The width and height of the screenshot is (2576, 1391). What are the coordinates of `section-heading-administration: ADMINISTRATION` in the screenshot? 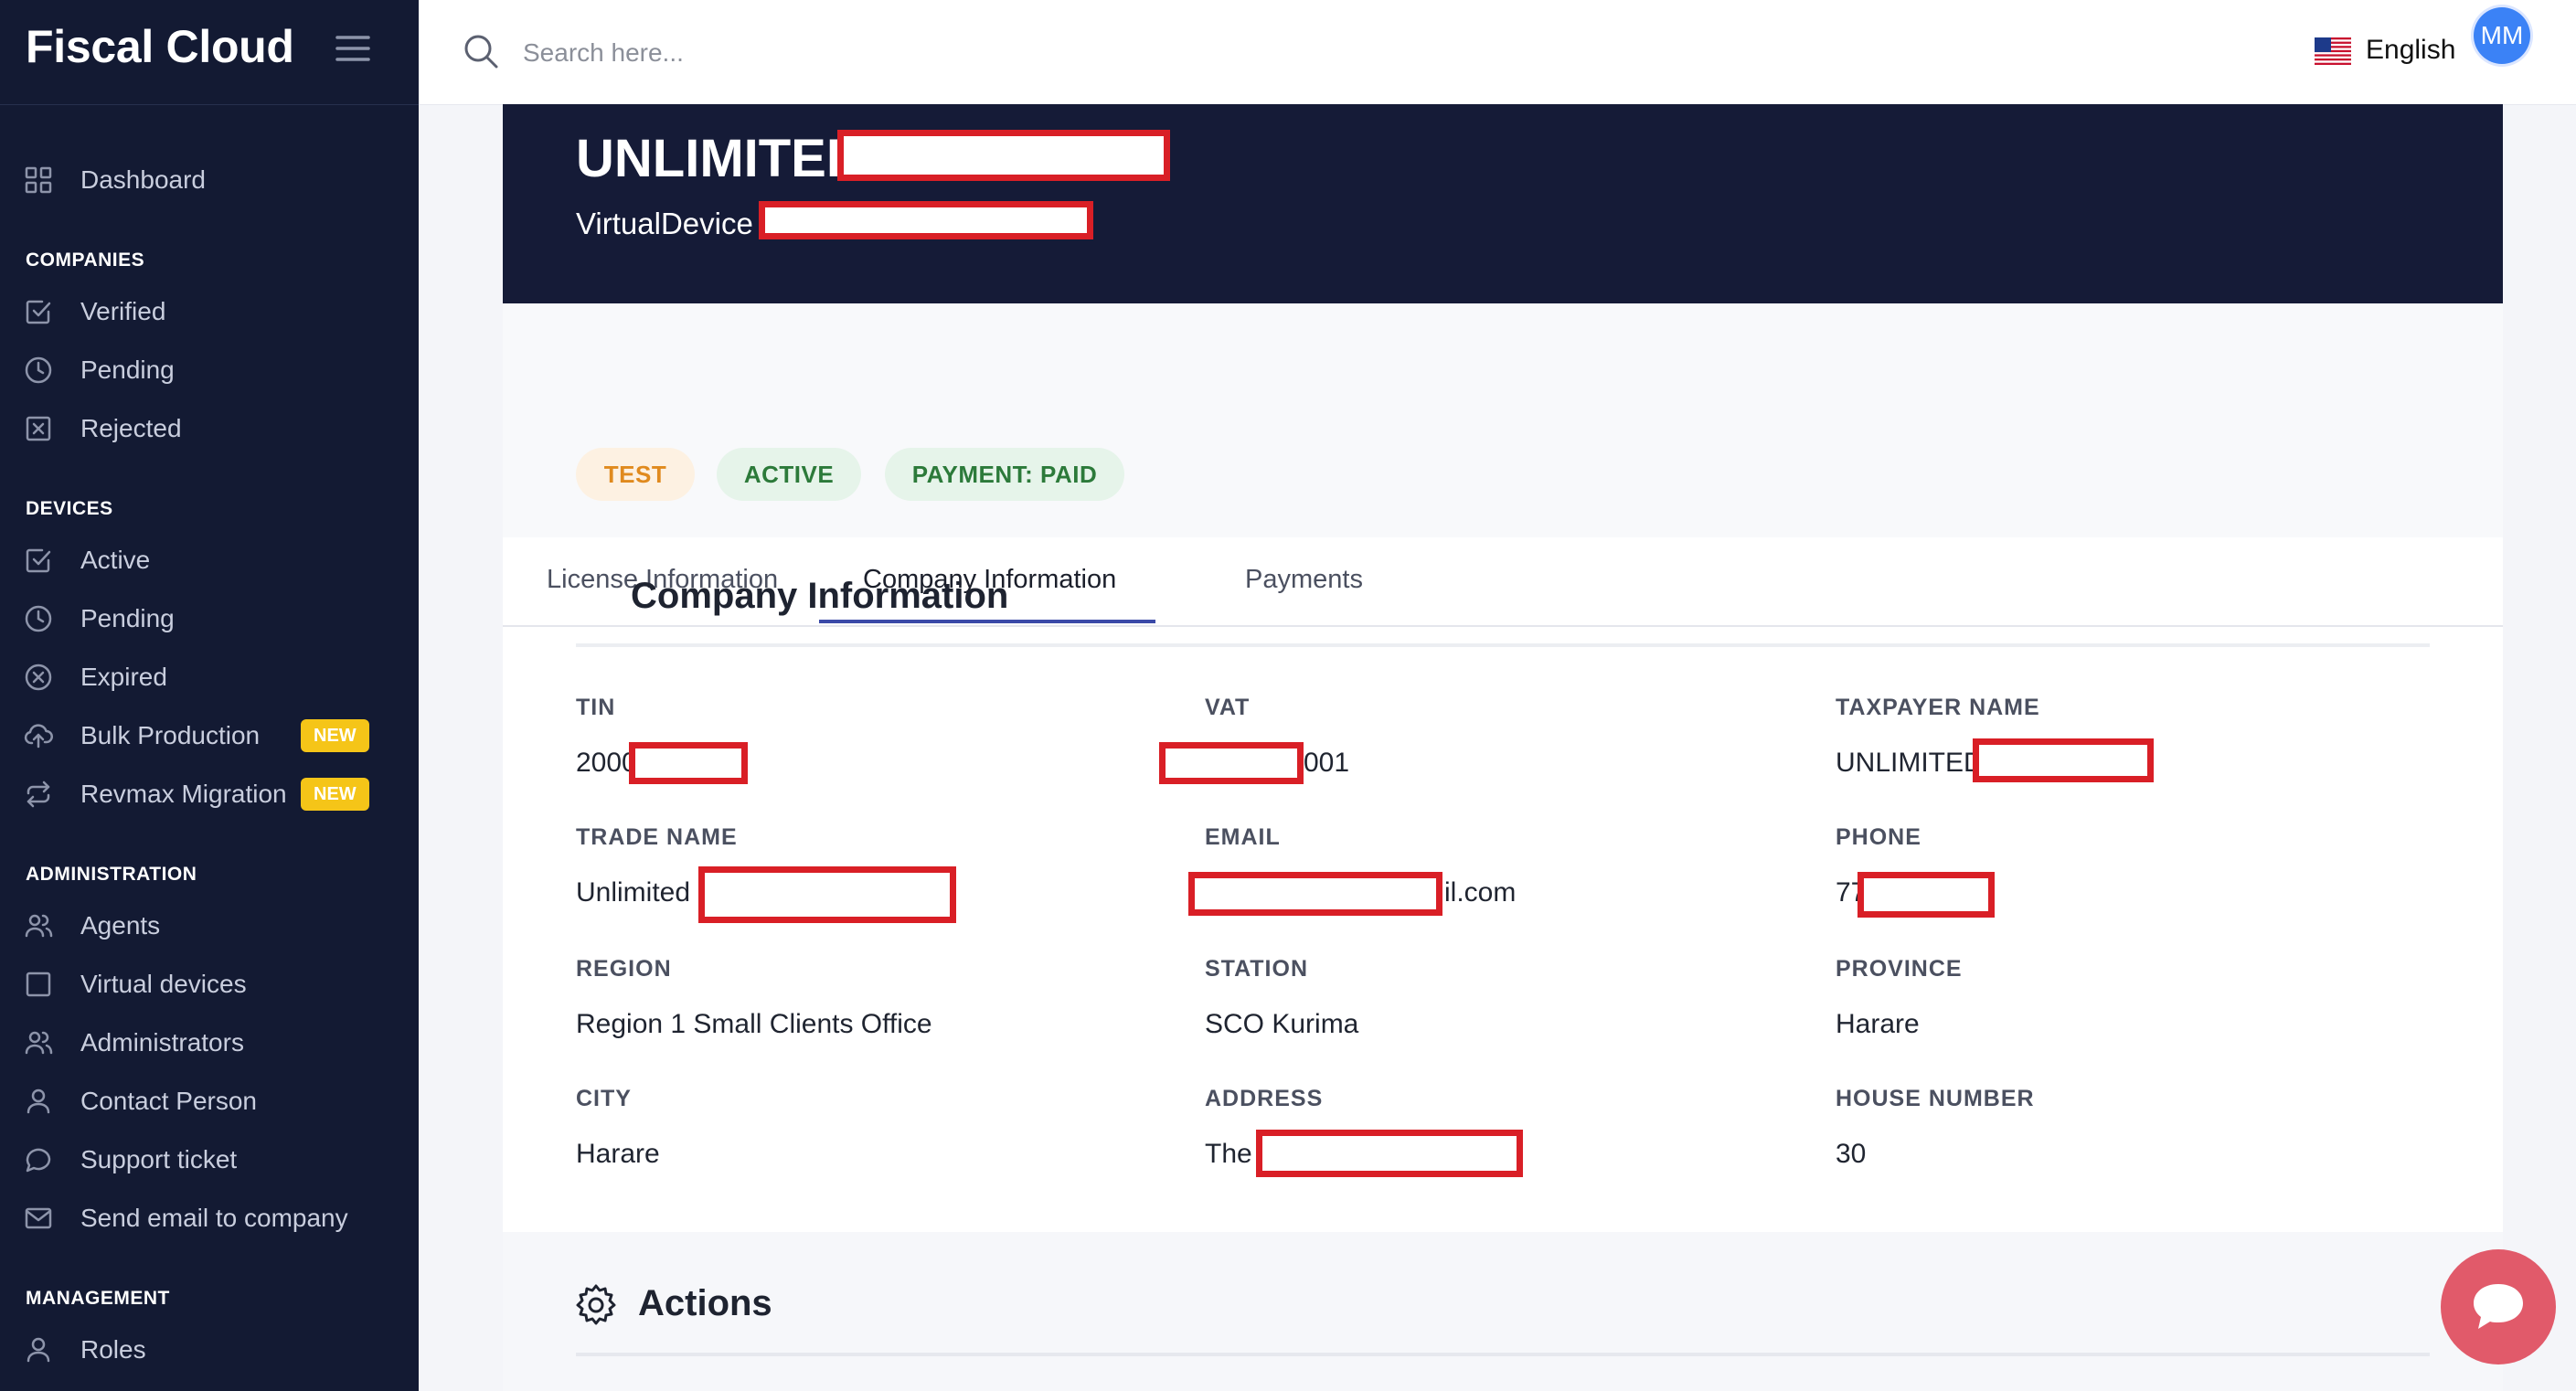 It's located at (111, 874).